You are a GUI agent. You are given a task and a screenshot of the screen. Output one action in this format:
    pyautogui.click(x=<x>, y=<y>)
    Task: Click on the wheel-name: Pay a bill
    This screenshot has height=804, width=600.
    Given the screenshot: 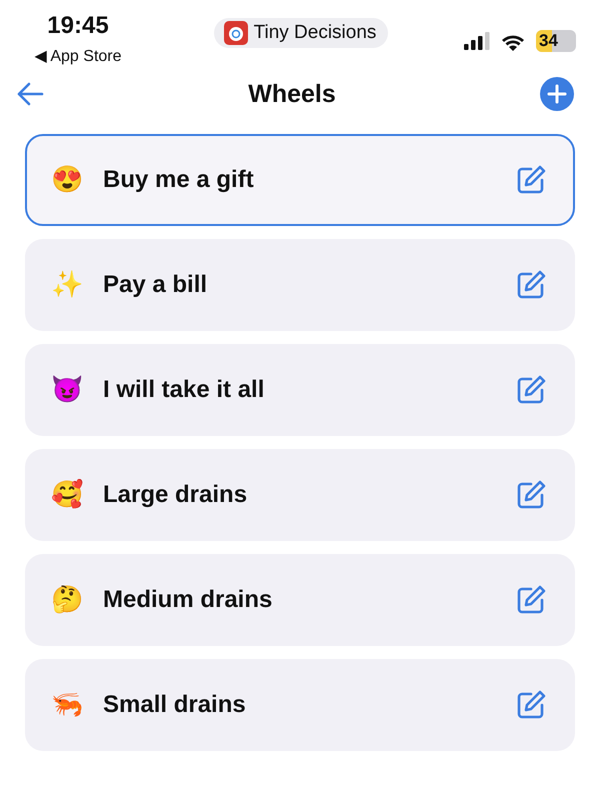 What is the action you would take?
    pyautogui.click(x=155, y=285)
    